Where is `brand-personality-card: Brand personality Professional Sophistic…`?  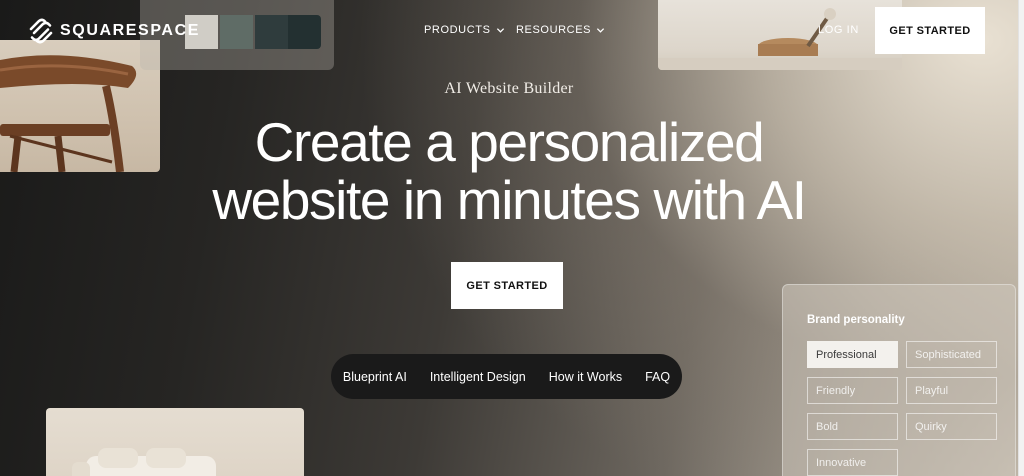
brand-personality-card: Brand personality Professional Sophistic… is located at coordinates (899, 380).